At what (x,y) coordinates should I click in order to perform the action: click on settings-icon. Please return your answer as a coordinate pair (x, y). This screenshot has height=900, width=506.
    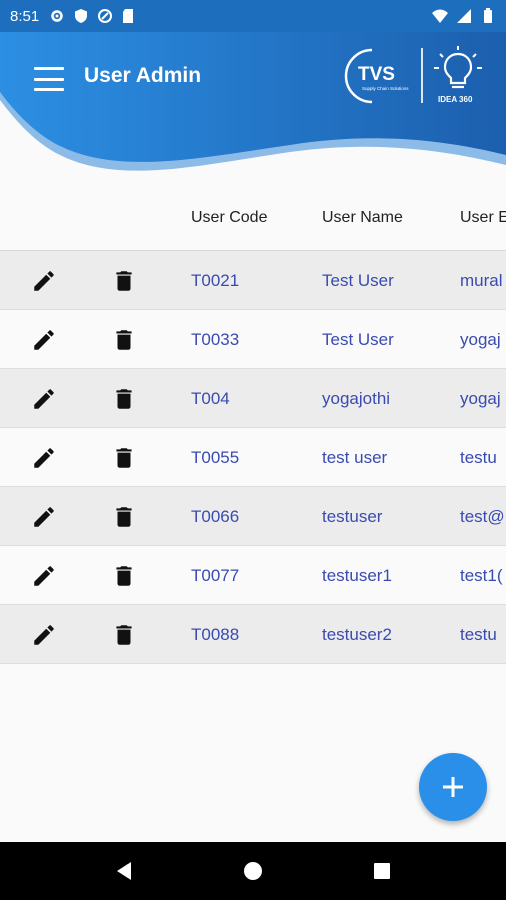
    Looking at the image, I should click on (57, 16).